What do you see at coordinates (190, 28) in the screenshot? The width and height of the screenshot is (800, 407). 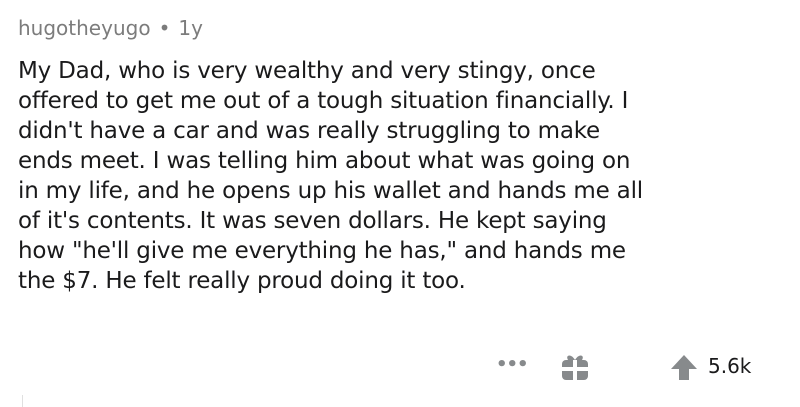 I see `comment-age: 1y` at bounding box center [190, 28].